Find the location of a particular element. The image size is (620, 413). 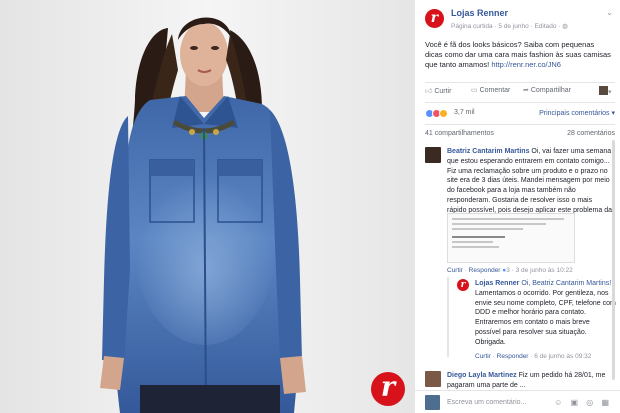

share-button: ➦ Compartilhar is located at coordinates (547, 90).